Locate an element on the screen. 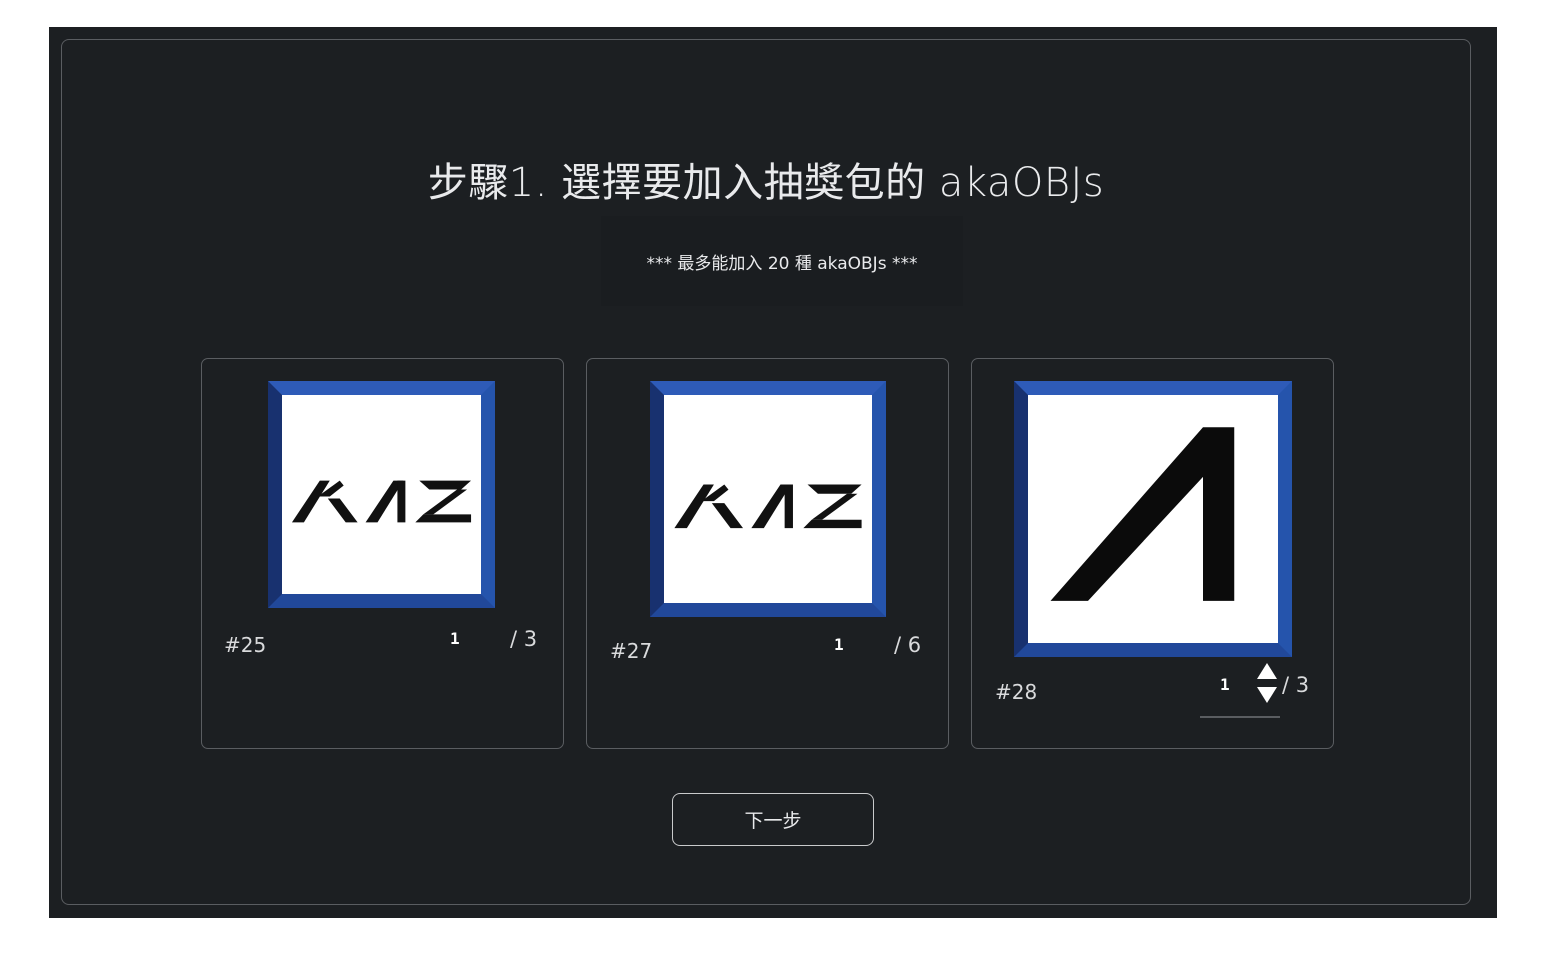 Image resolution: width=1551 pixels, height=954 pixels. limit-notice: *** 最多能加入 20 種 akaOBJs *** is located at coordinates (782, 261).